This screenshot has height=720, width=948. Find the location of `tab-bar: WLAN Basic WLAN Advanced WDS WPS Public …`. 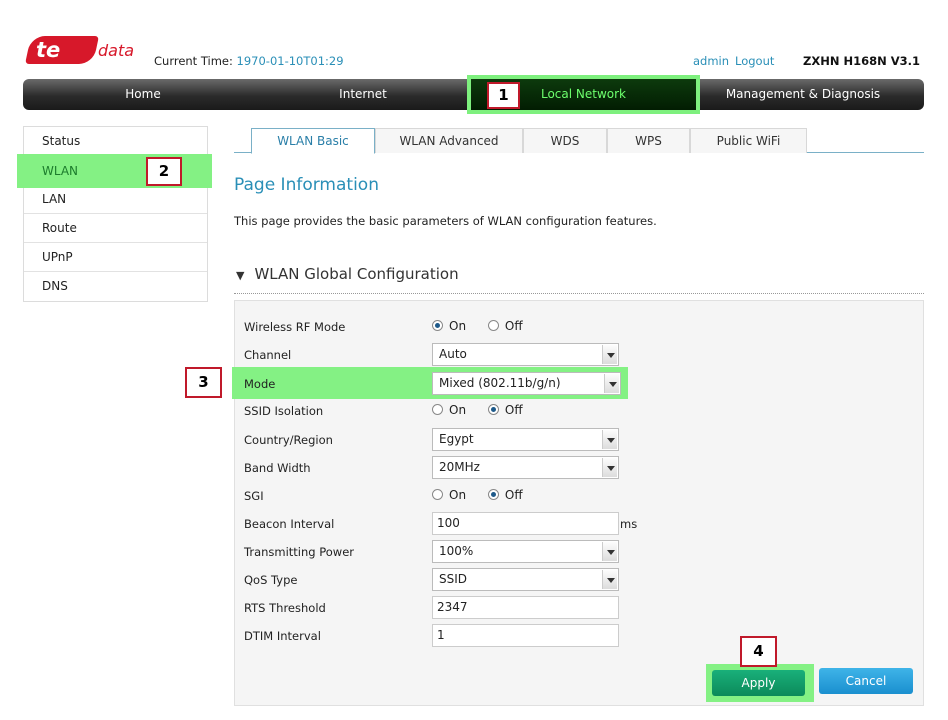

tab-bar: WLAN Basic WLAN Advanced WDS WPS Public … is located at coordinates (579, 141).